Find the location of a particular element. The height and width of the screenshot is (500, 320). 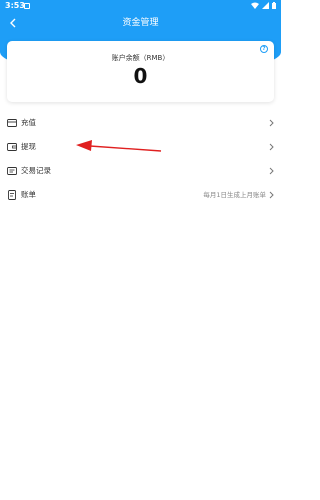

card-icon is located at coordinates (12, 123).